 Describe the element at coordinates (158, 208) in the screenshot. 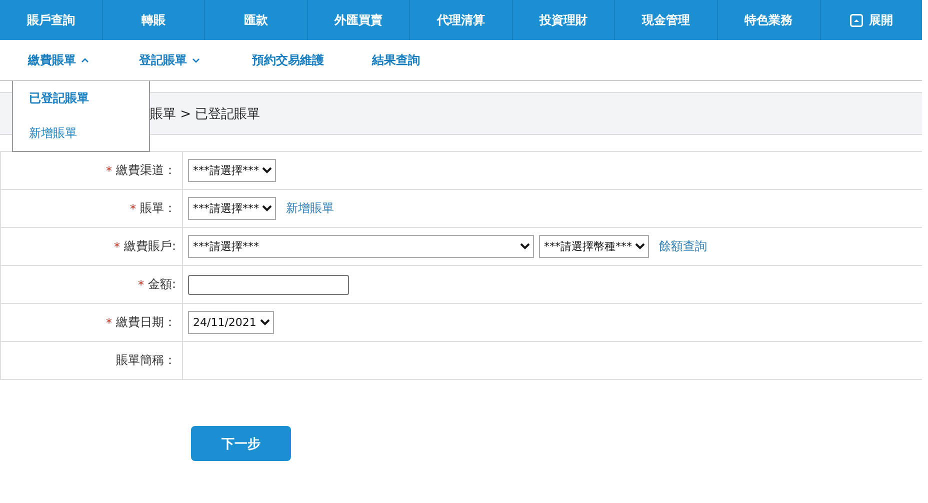

I see `field-label: 賬單：` at that location.